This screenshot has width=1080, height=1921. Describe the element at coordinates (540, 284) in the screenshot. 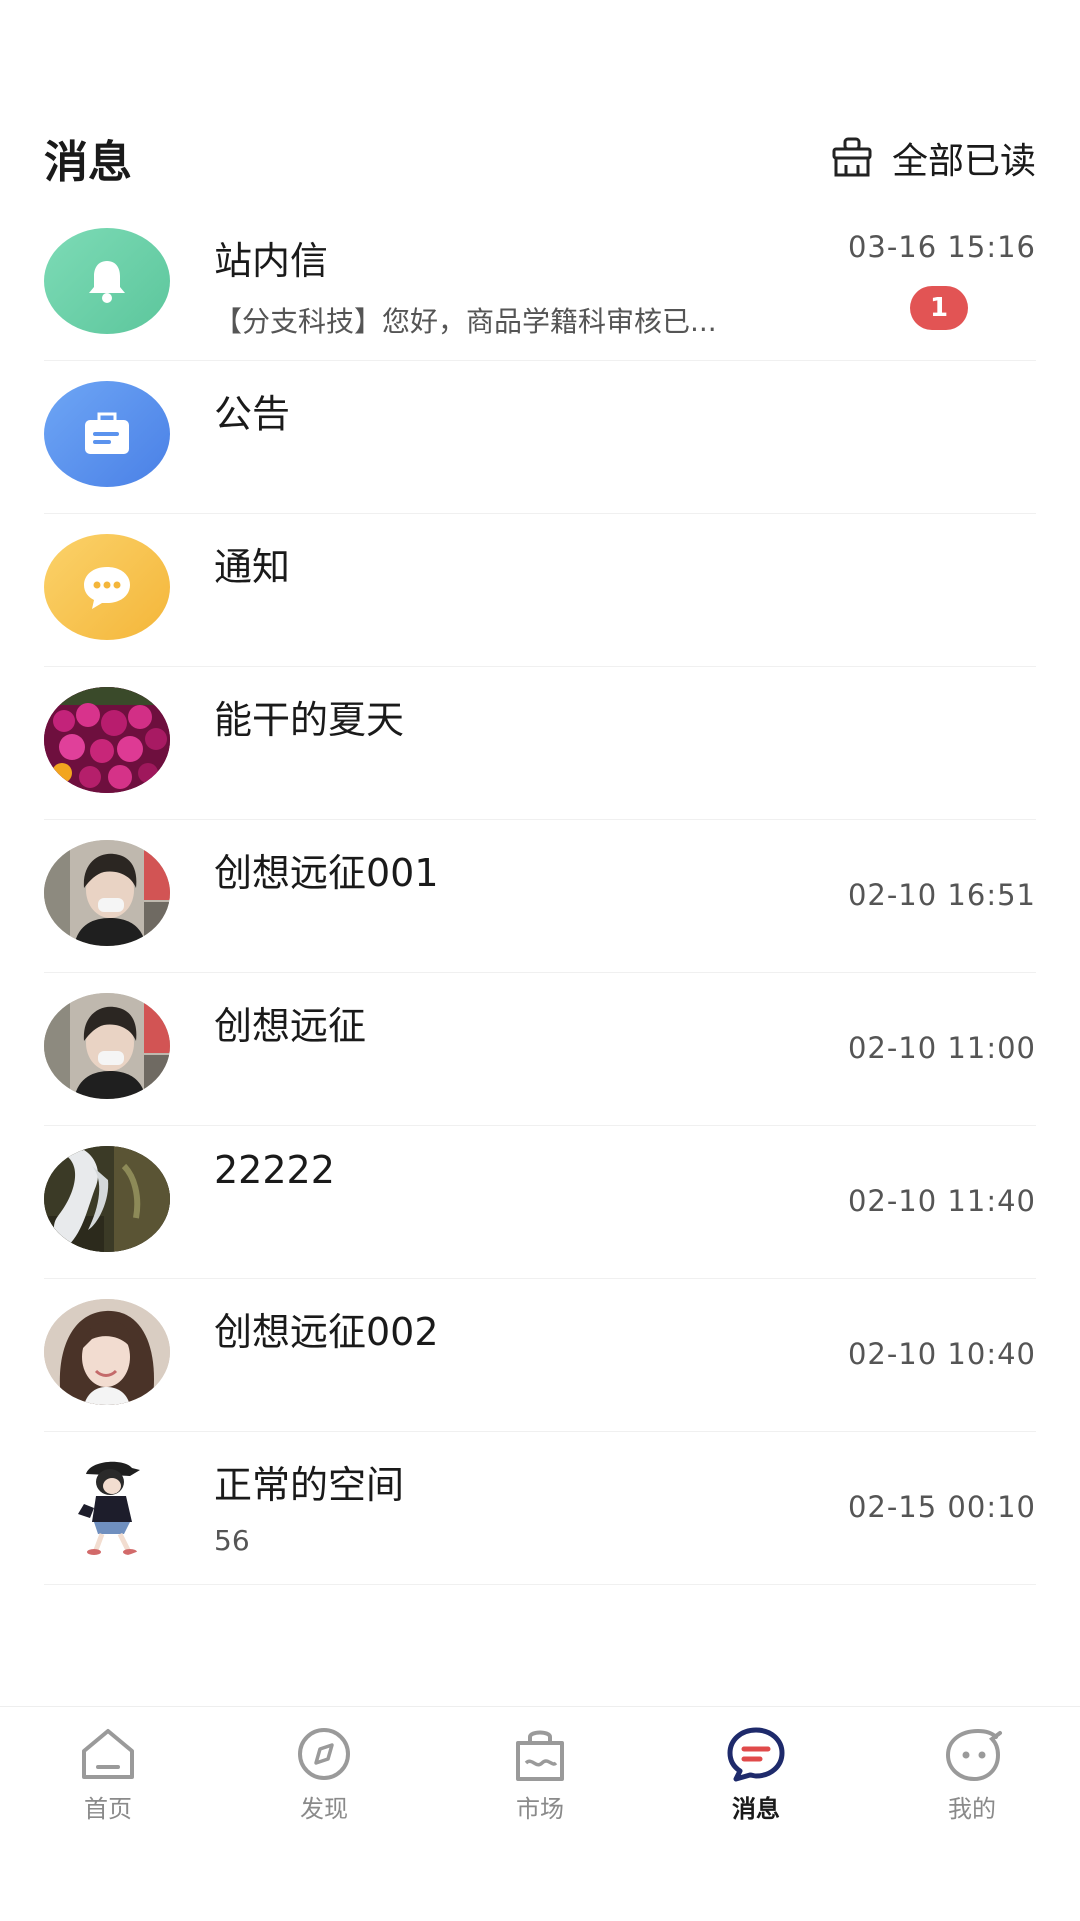

I see `conversation-item: 站内信 03-16 15:16 【分支科技】您好，商品学籍科审核已... 1` at that location.